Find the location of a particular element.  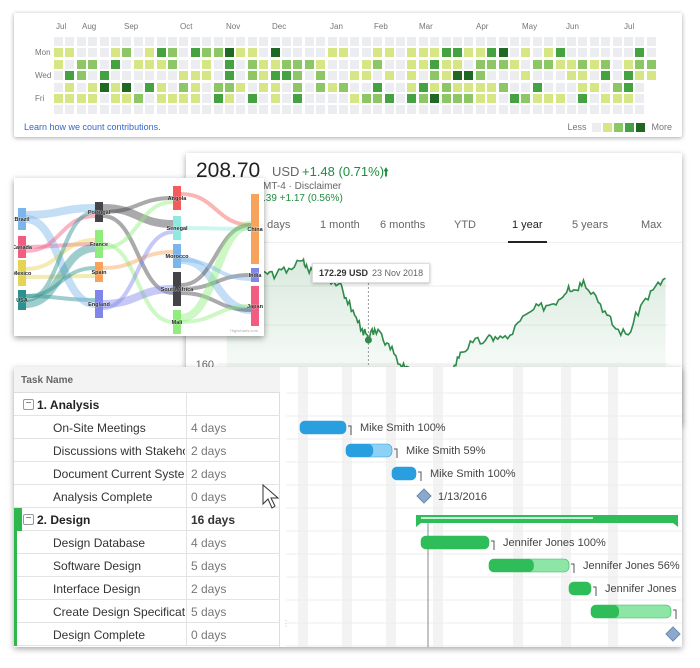

task-row: Interface Design 2 days is located at coordinates (147, 588).